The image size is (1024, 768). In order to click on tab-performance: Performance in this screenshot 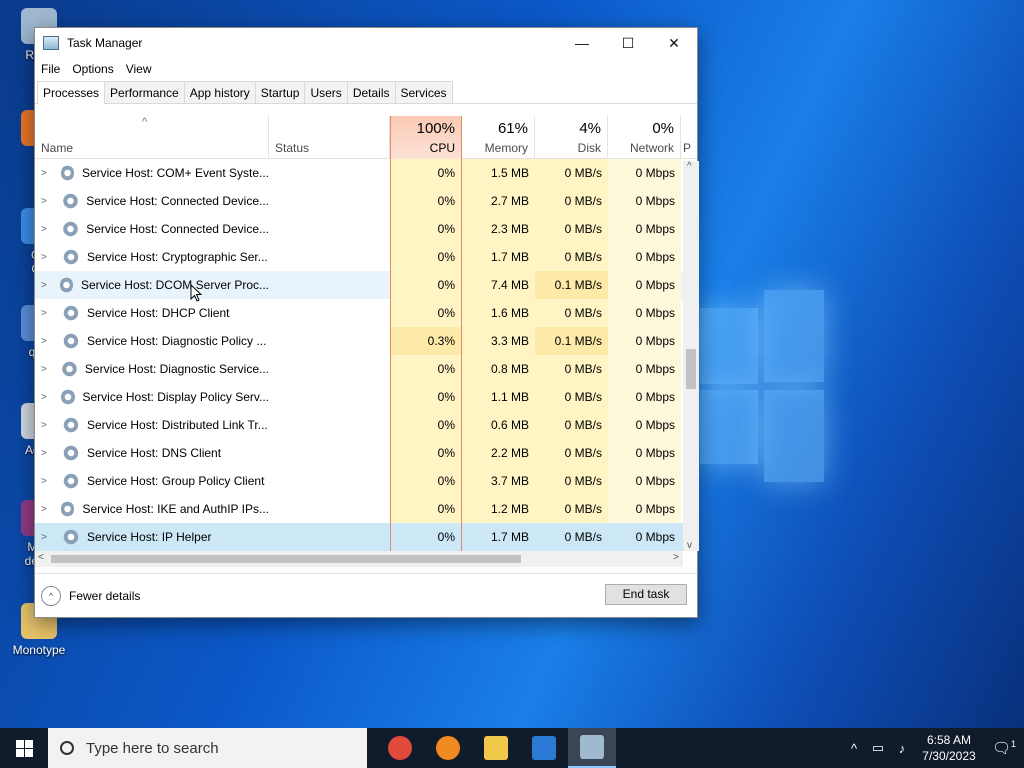, I will do `click(144, 92)`.